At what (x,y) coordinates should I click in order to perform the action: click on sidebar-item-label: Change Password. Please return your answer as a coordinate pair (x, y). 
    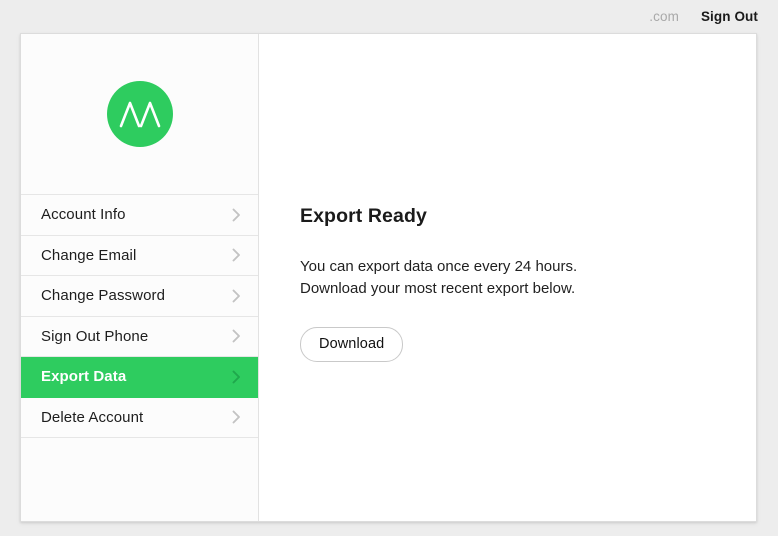
    Looking at the image, I should click on (103, 296).